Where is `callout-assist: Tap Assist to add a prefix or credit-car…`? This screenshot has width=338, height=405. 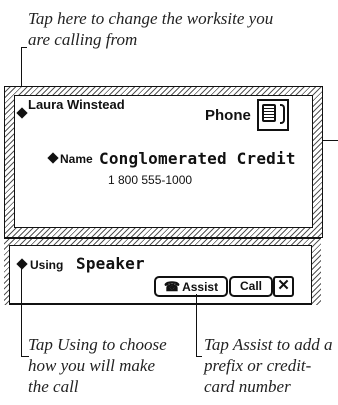 callout-assist: Tap Assist to add a prefix or credit-car… is located at coordinates (268, 365).